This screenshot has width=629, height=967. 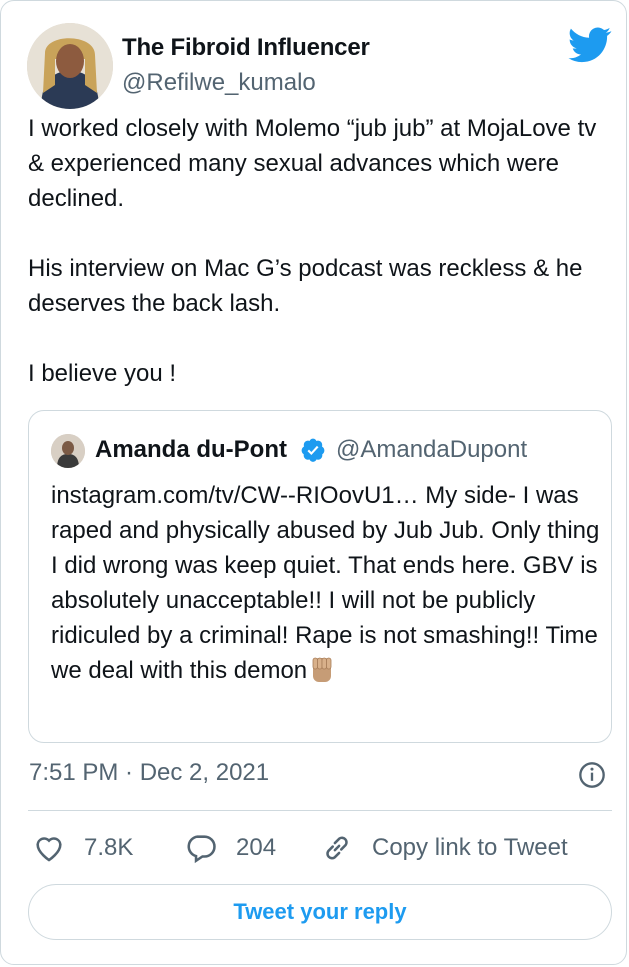 What do you see at coordinates (191, 449) in the screenshot?
I see `quoted-author-name: Amanda du-Pont` at bounding box center [191, 449].